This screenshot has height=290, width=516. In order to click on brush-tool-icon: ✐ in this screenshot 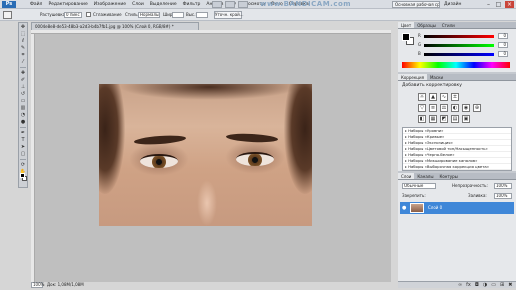, I will do `click(23, 80)`.